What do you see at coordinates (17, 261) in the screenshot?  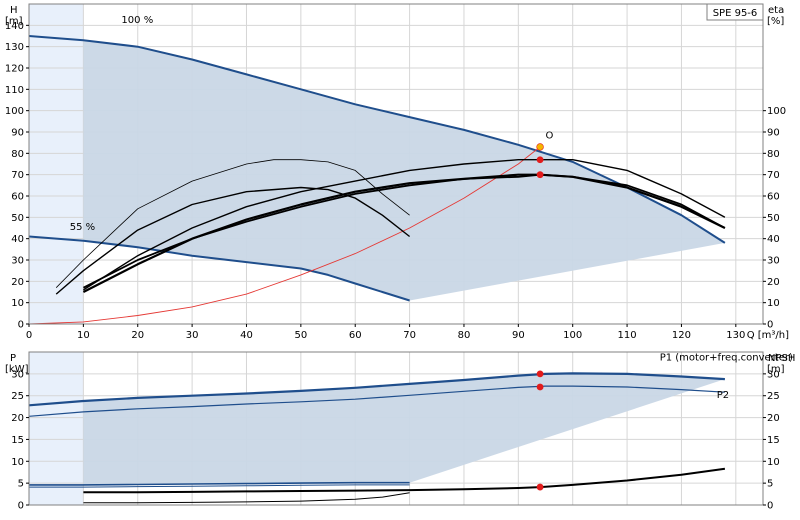 I see `tick-label-left: 30` at bounding box center [17, 261].